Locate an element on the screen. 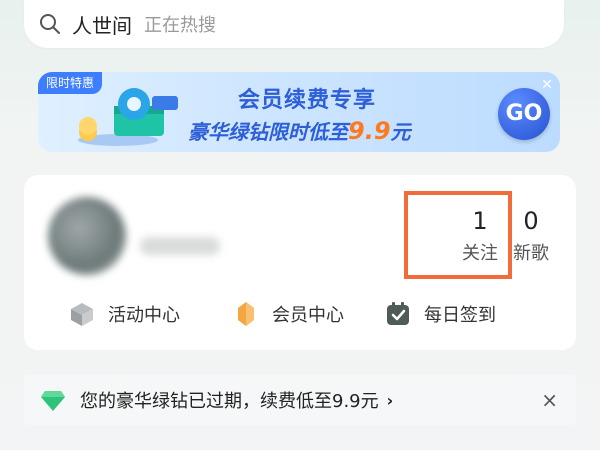 The width and height of the screenshot is (600, 450). banner-price: 9.9 is located at coordinates (369, 131).